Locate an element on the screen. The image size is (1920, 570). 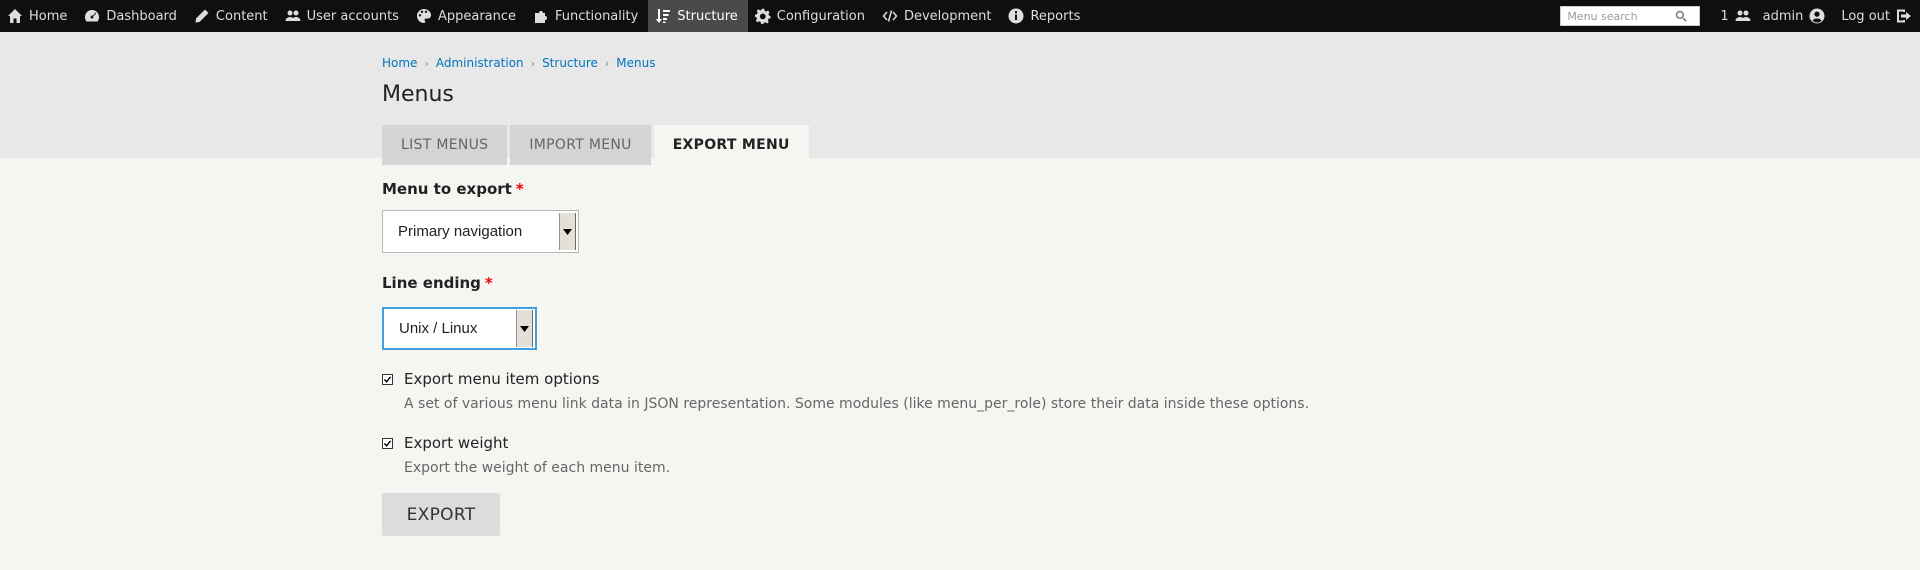
toolbar-logout: Log out is located at coordinates (1876, 16).